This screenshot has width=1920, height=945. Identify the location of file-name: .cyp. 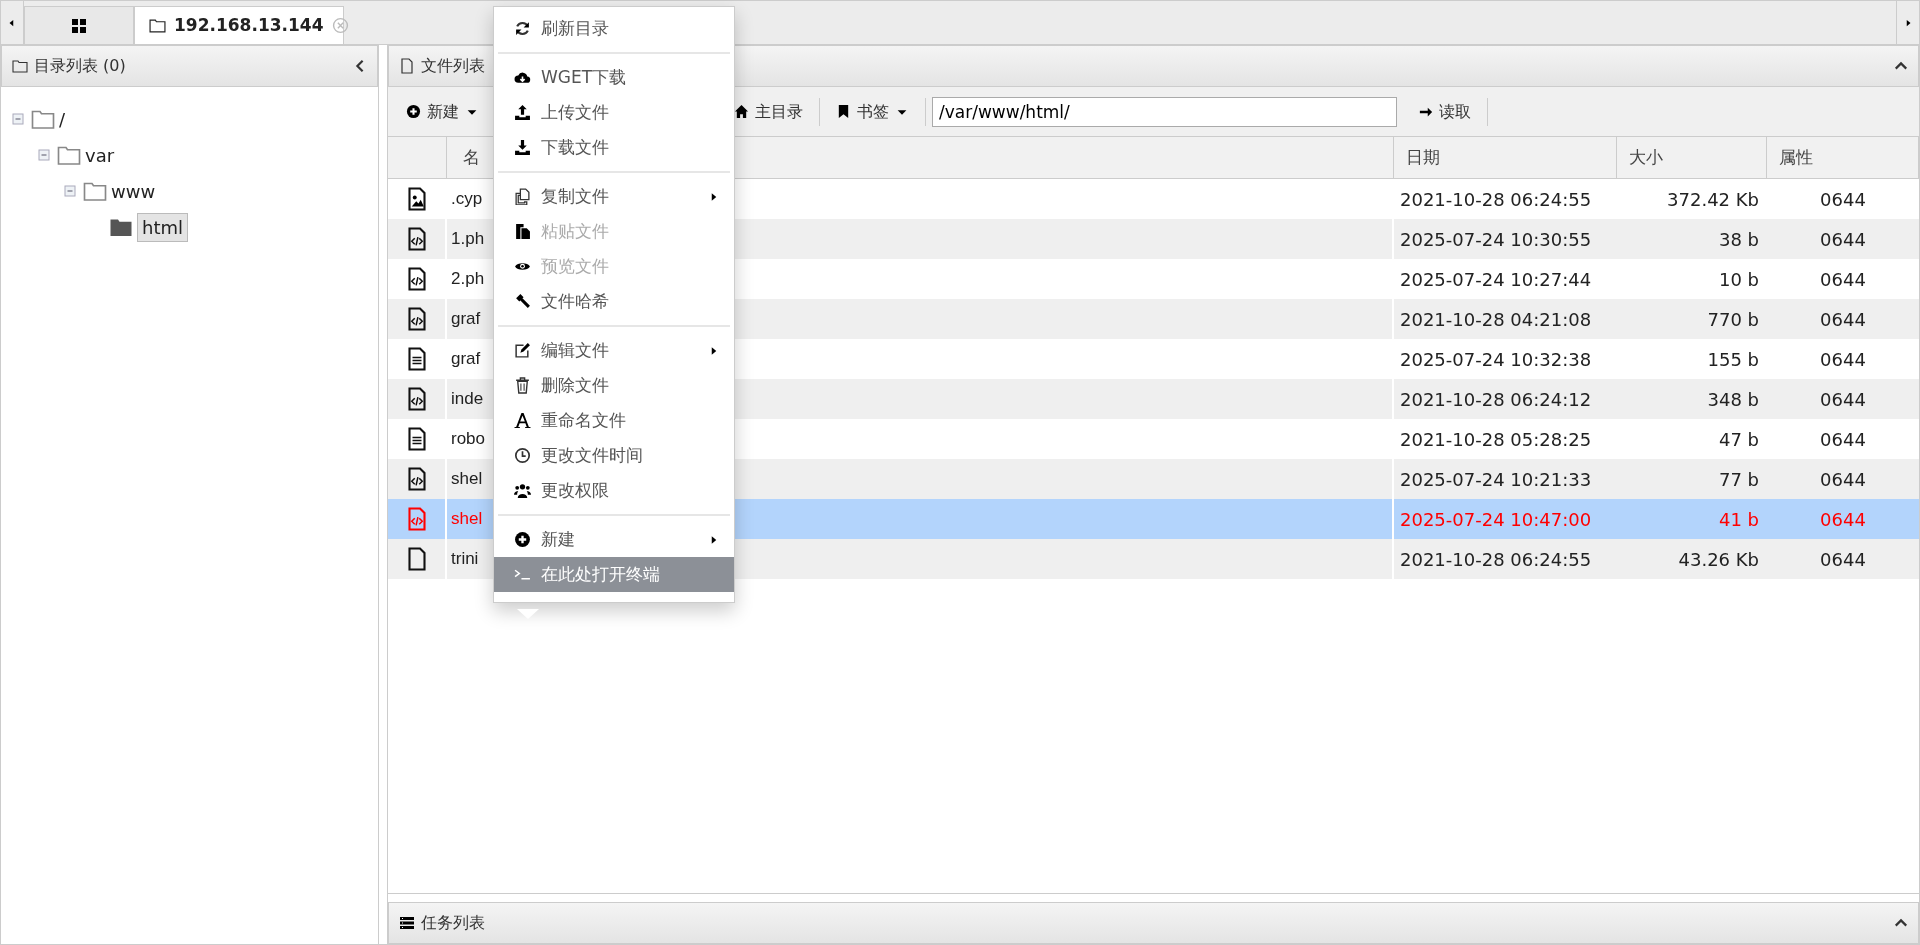
(467, 199).